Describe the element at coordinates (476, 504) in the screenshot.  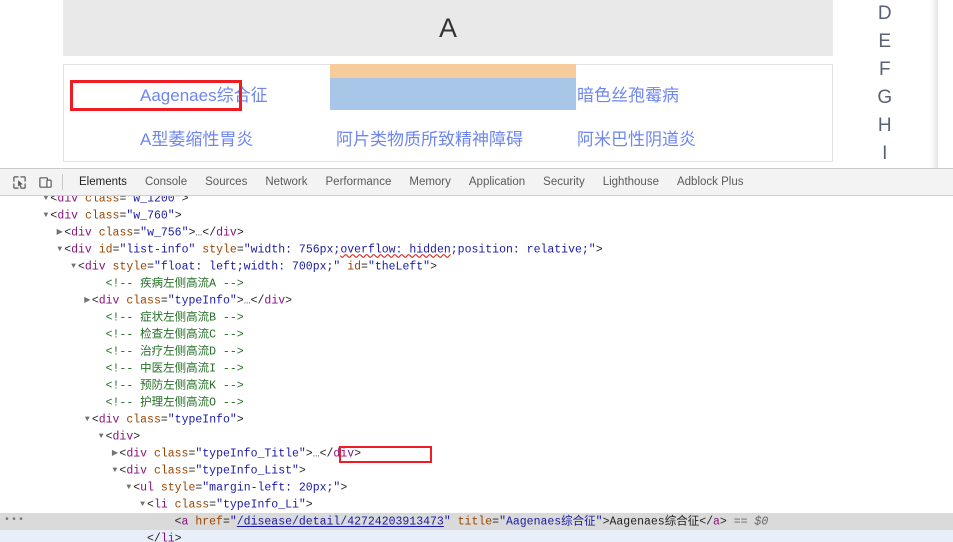
I see `dom-tree-line: ▼ <li class="typeInfo_Li">` at that location.